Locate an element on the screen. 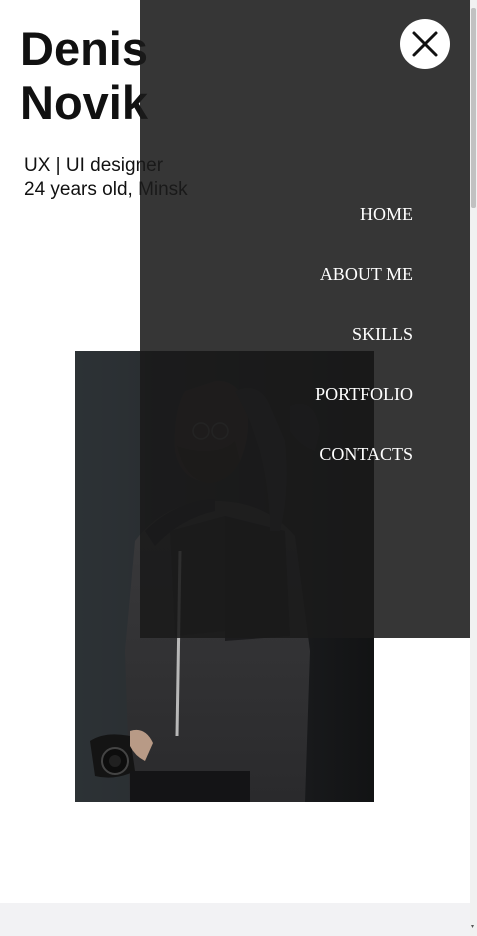  hero-name: Denis Novik is located at coordinates (84, 76).